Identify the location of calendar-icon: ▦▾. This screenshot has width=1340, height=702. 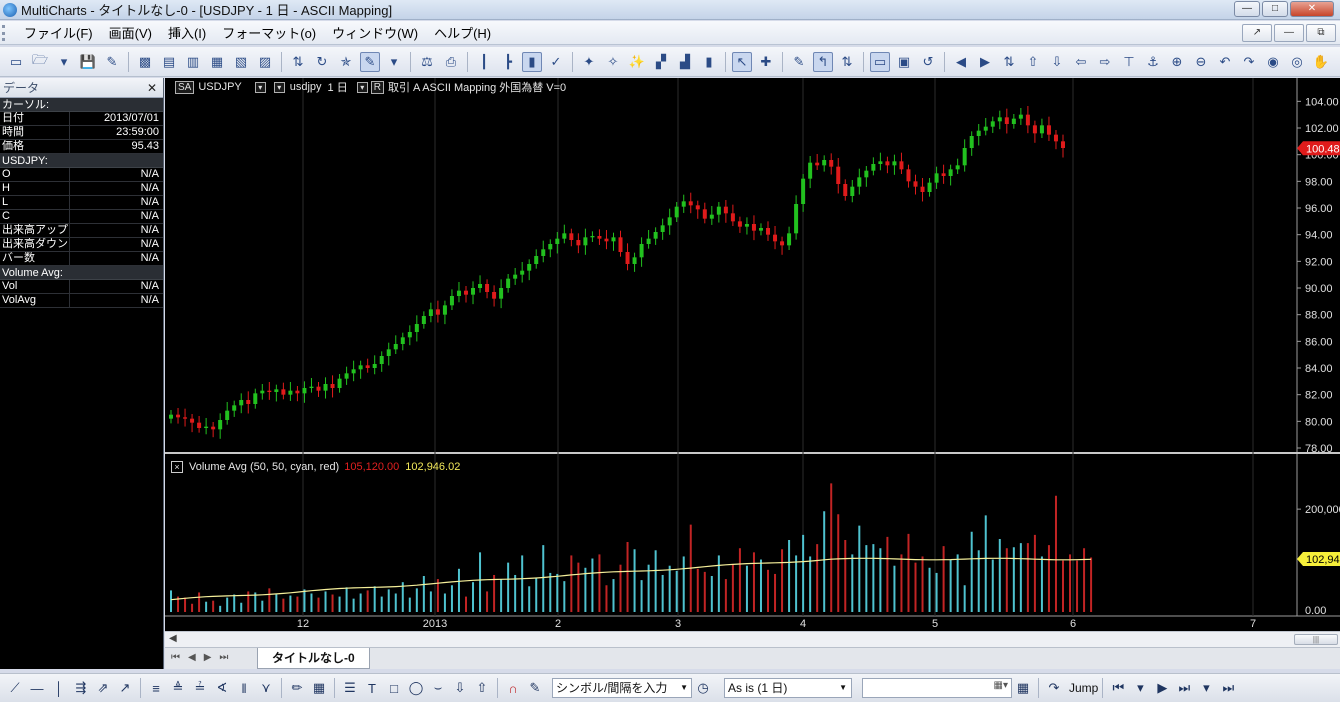
(1001, 685).